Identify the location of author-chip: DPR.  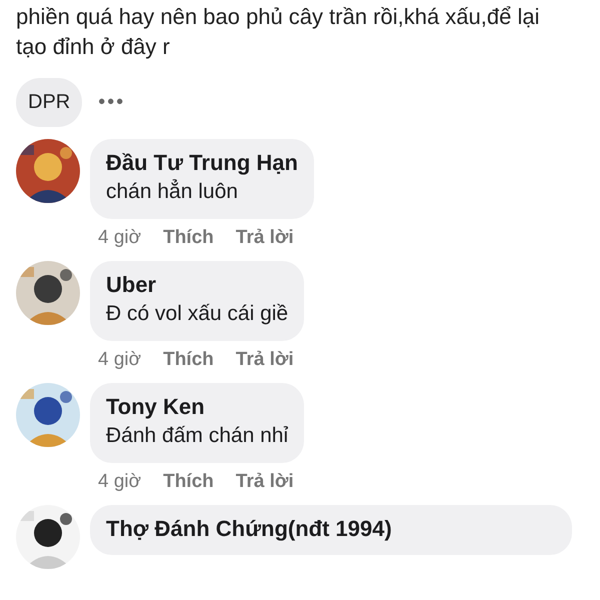
(49, 102).